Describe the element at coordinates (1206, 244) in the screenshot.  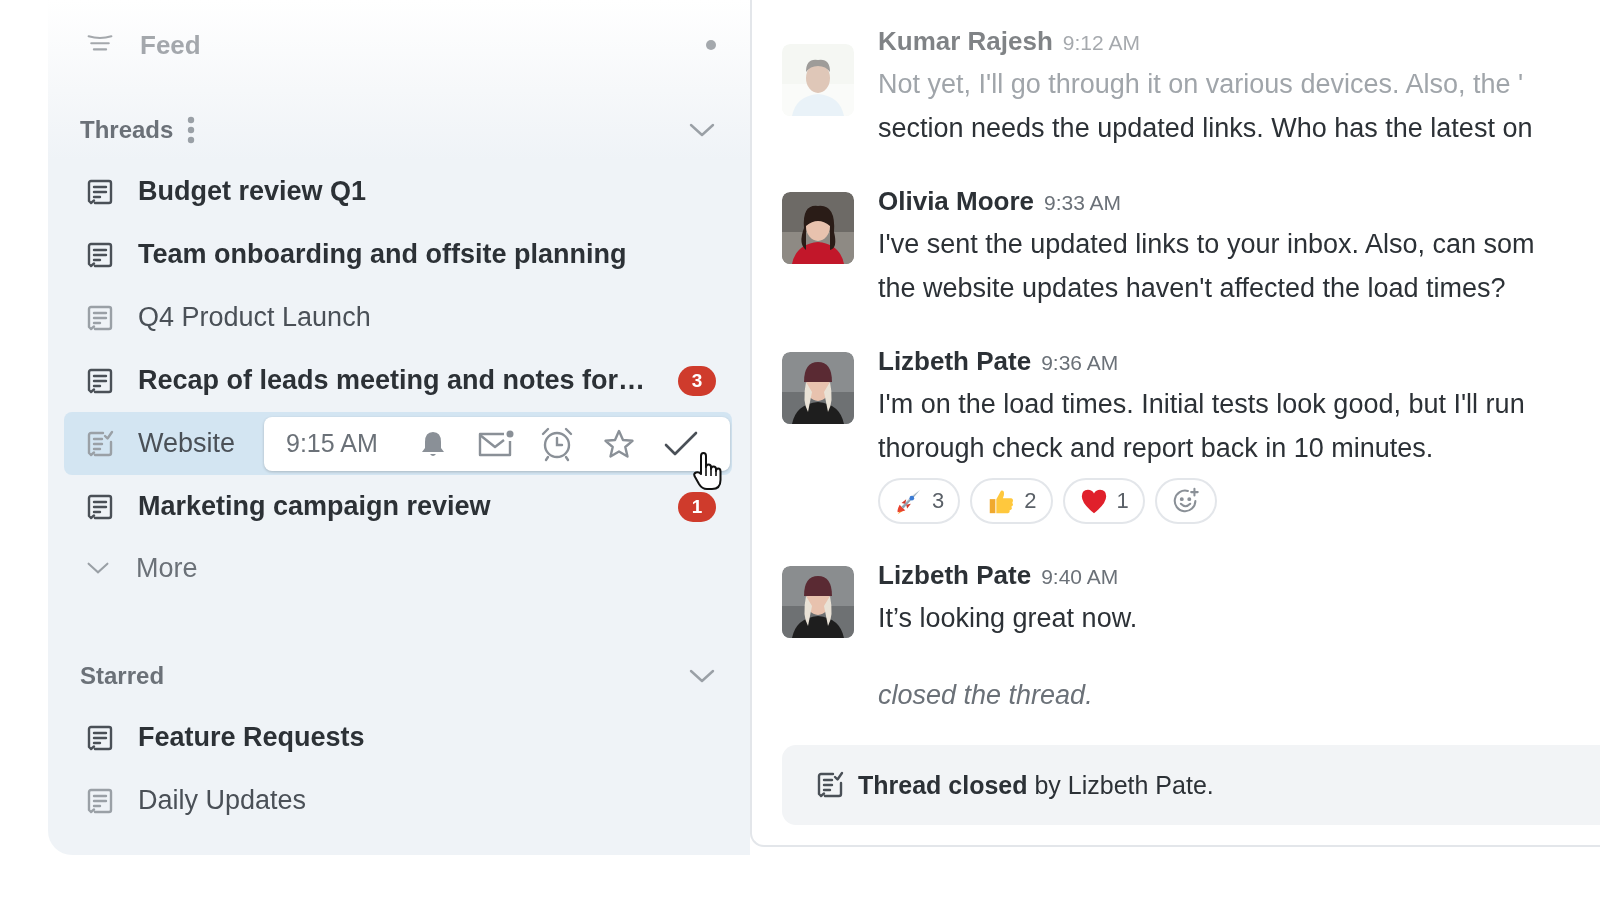
I see `message-text: I've sent the updated links to your inbox. Also, can som` at that location.